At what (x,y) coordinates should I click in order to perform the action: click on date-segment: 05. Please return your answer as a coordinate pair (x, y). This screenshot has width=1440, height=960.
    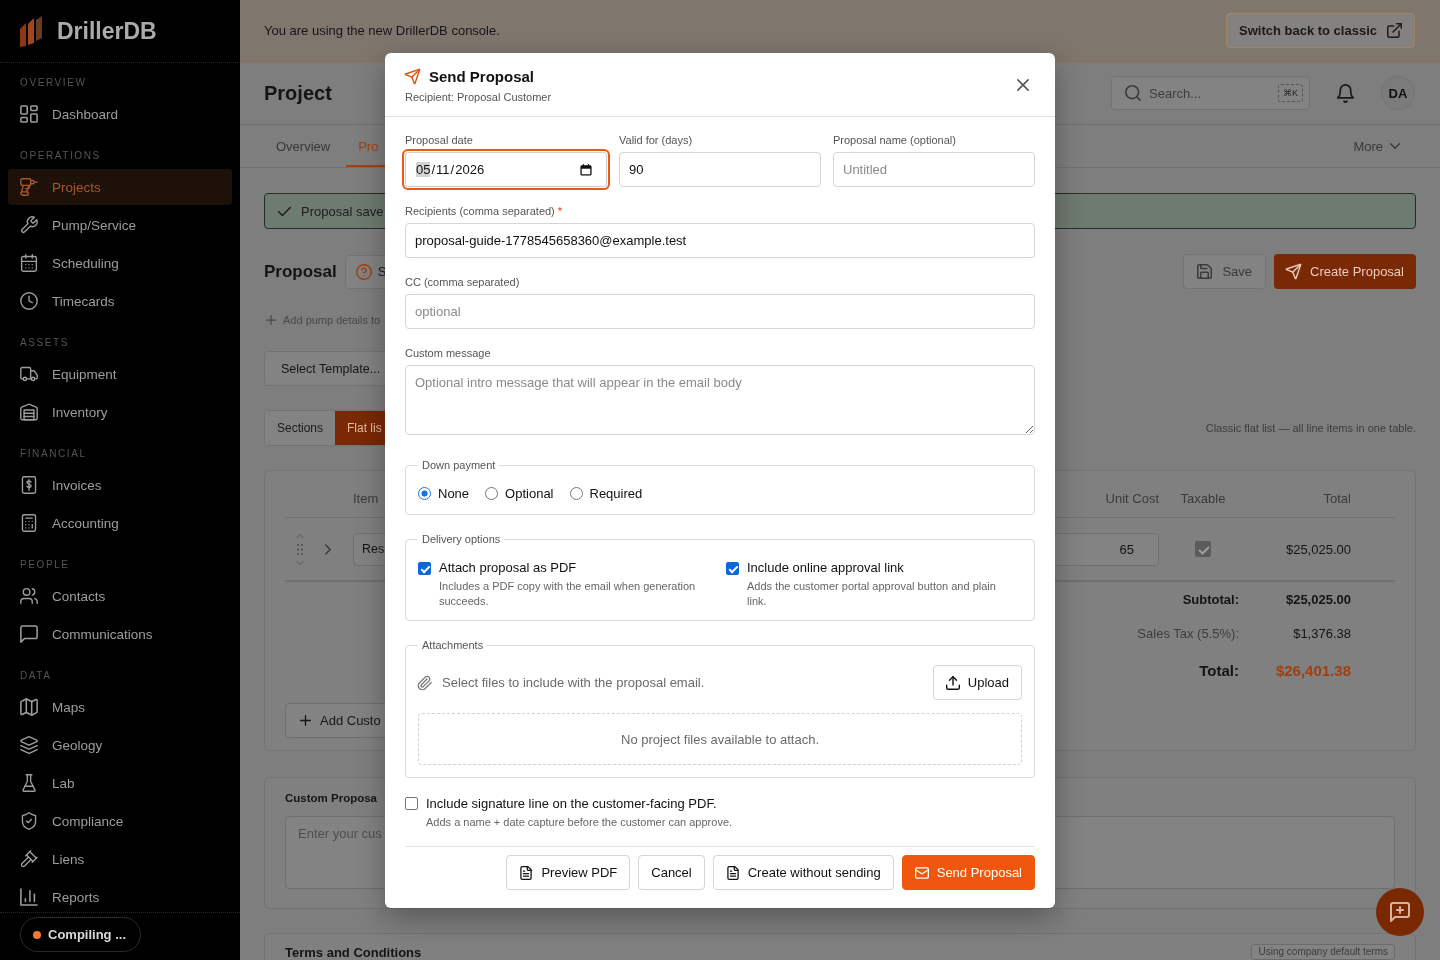
    Looking at the image, I should click on (423, 169).